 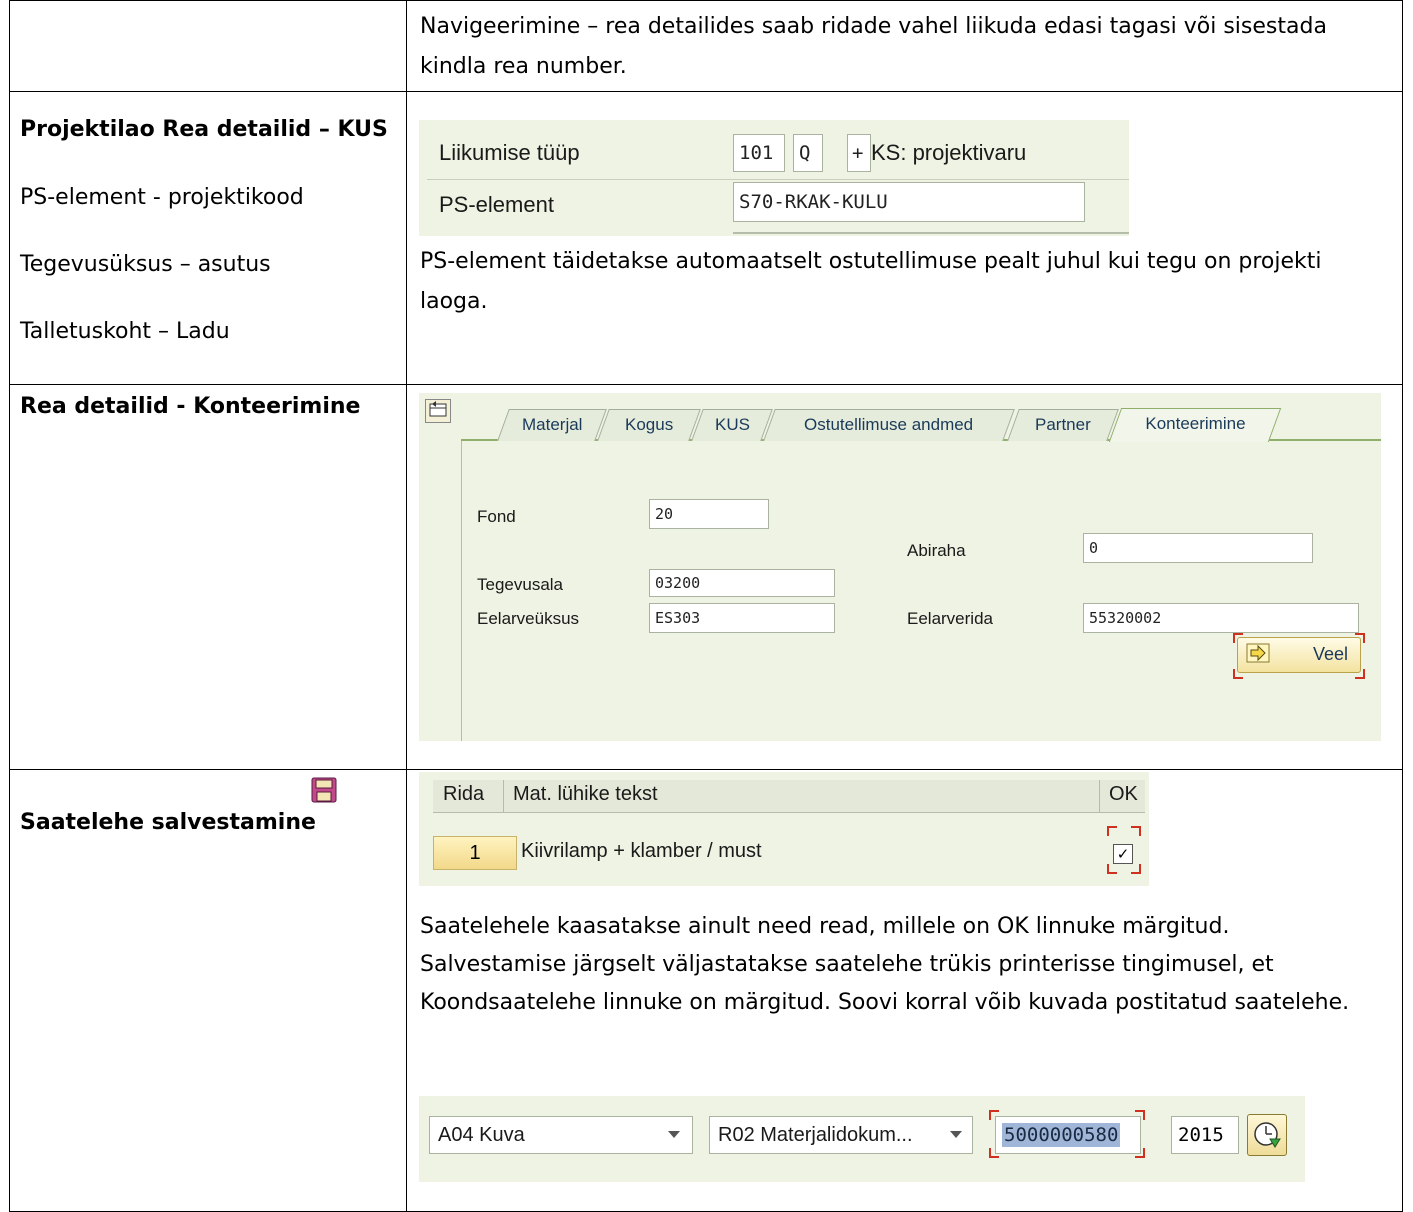 What do you see at coordinates (464, 794) in the screenshot?
I see `grid-header-rida: Rida` at bounding box center [464, 794].